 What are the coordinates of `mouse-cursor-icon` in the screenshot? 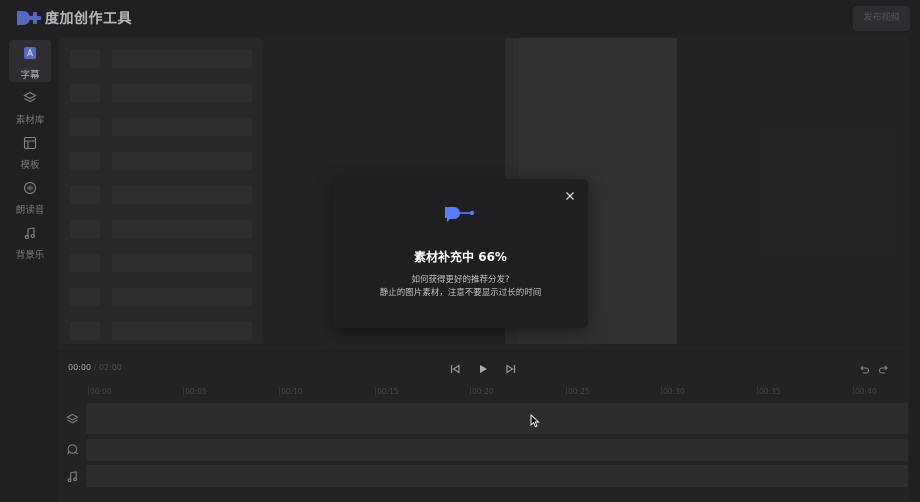 It's located at (535, 421).